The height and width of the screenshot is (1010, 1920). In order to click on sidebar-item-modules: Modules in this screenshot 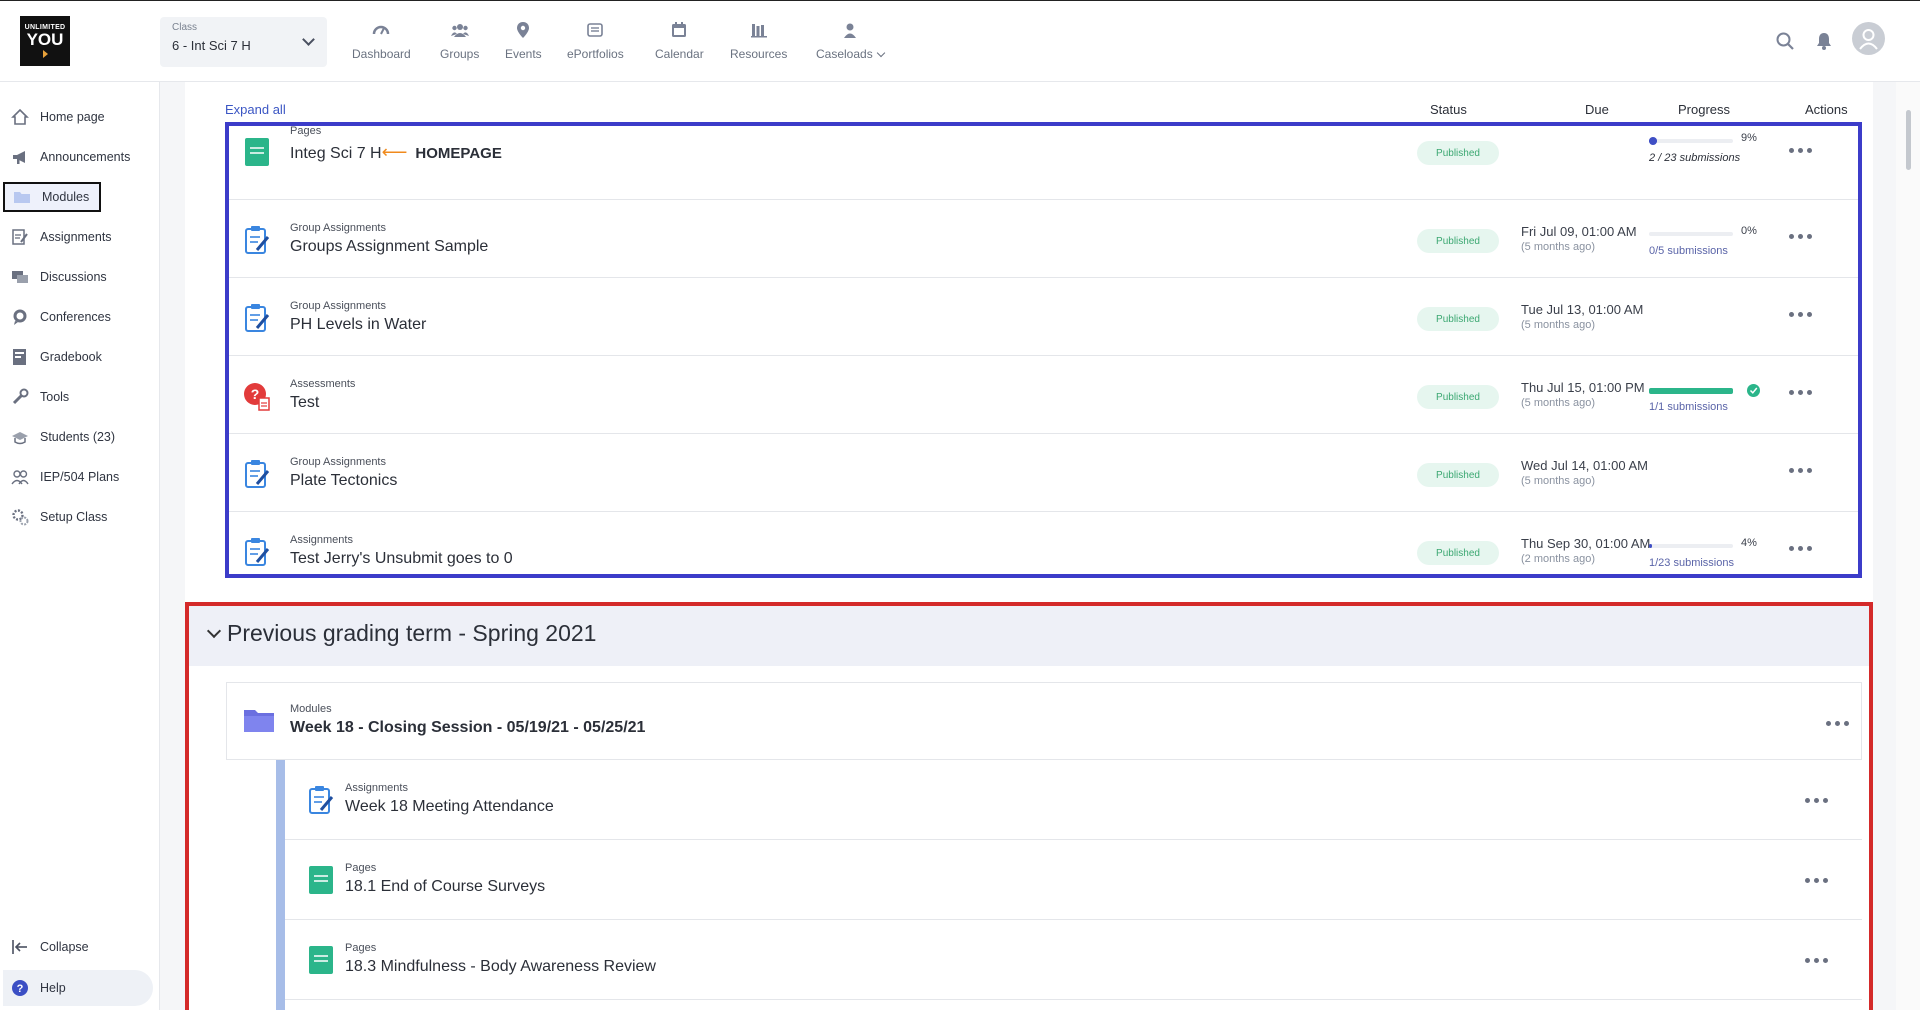, I will do `click(52, 197)`.